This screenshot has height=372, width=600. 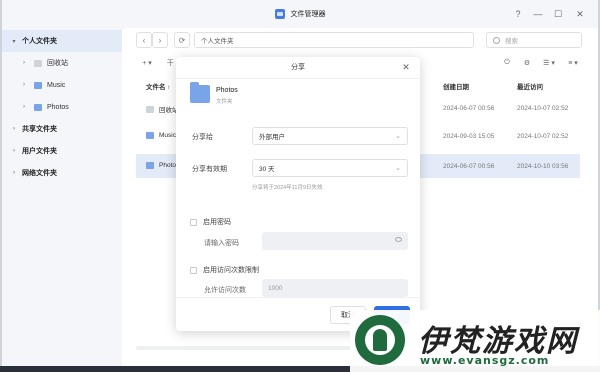 What do you see at coordinates (158, 86) in the screenshot?
I see `column-header-name: 文件名 ↑` at bounding box center [158, 86].